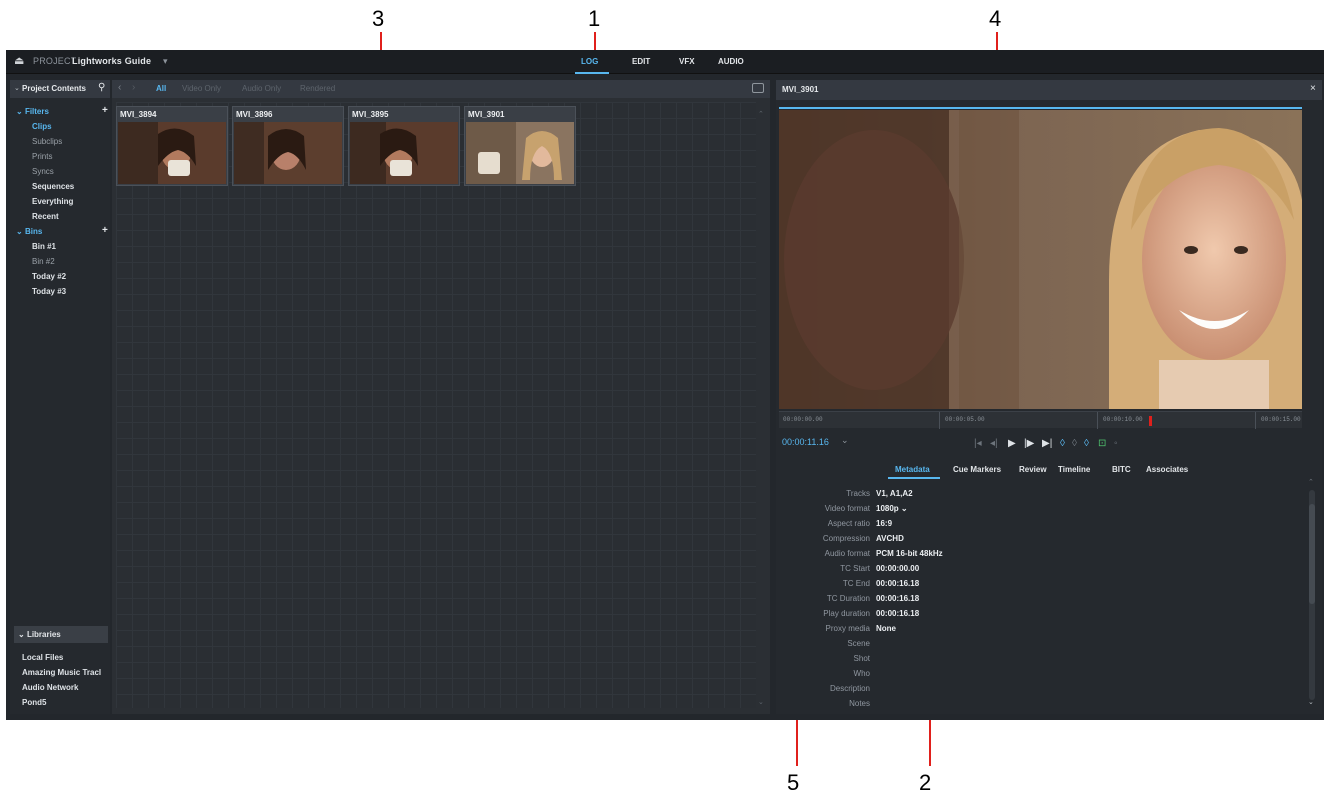 This screenshot has height=801, width=1328. I want to click on tab-review: Review, so click(1033, 469).